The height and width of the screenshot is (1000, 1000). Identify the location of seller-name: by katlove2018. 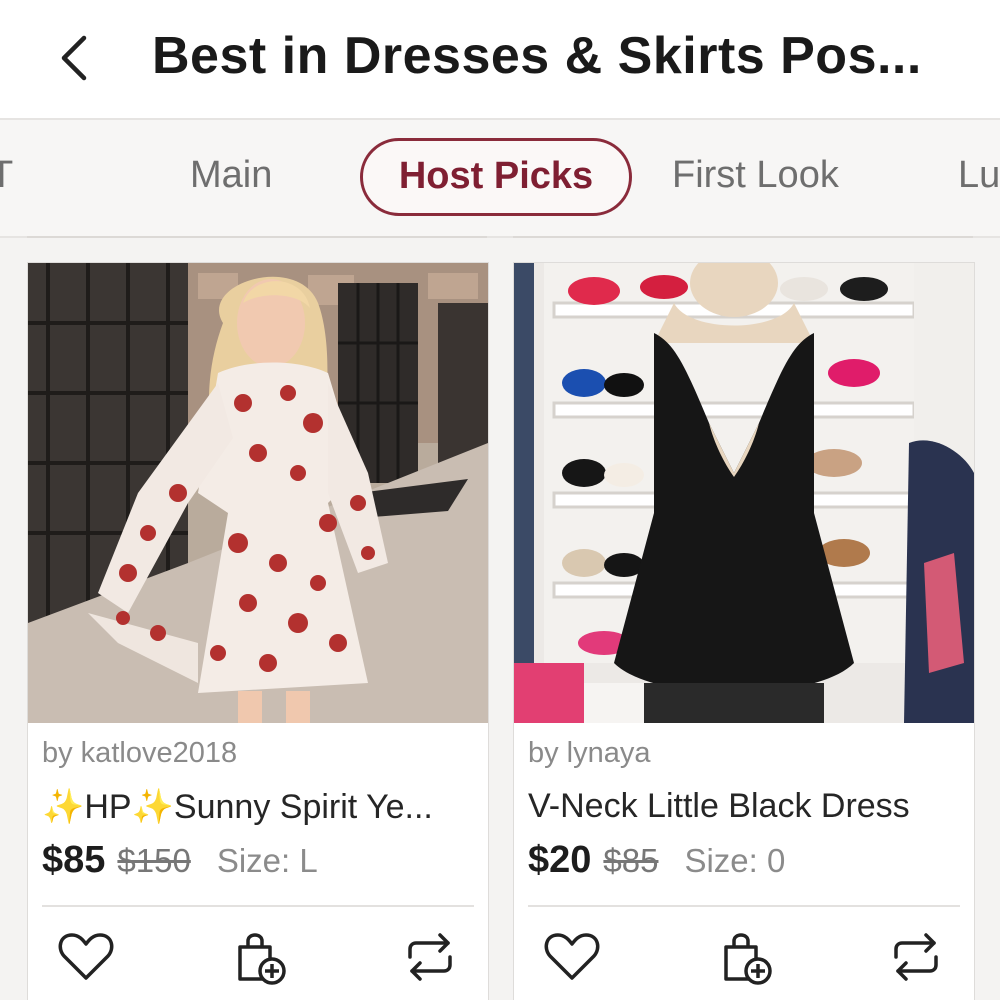
(139, 753).